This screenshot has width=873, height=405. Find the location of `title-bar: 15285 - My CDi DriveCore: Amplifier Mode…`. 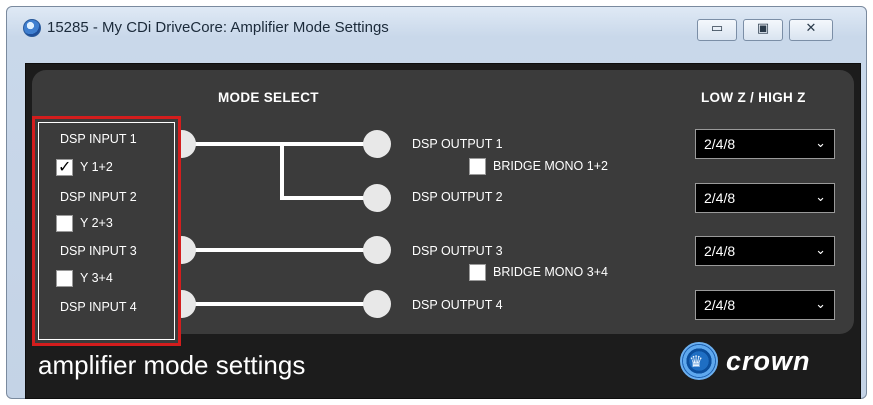

title-bar: 15285 - My CDi DriveCore: Amplifier Mode… is located at coordinates (436, 27).